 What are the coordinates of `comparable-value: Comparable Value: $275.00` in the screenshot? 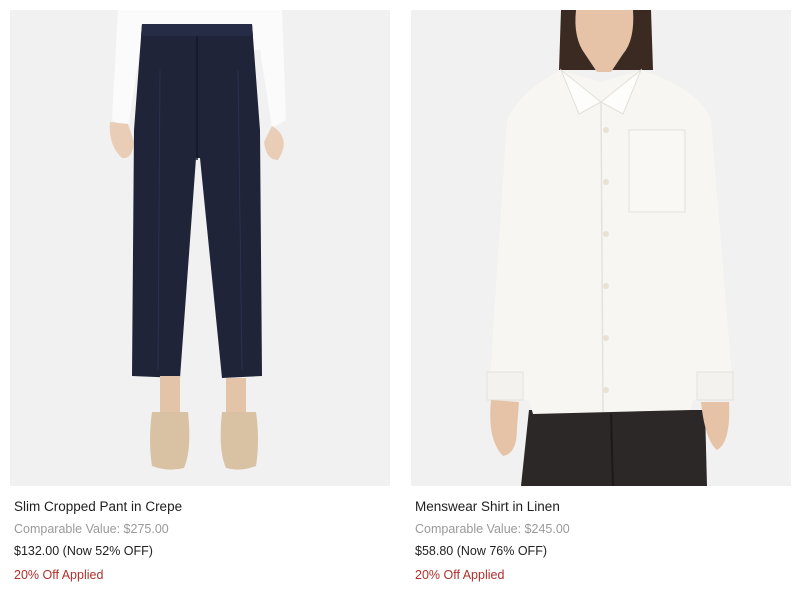 It's located at (91, 529).